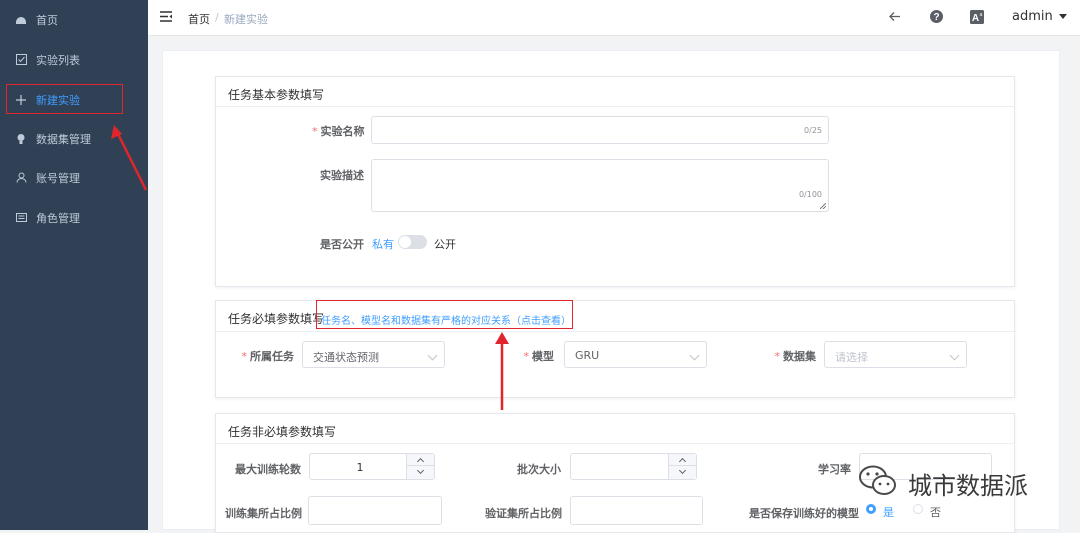  Describe the element at coordinates (74, 265) in the screenshot. I see `sidebar: 首页 实验列表 新建实验 数据集管理 账号管理 角色管理` at that location.